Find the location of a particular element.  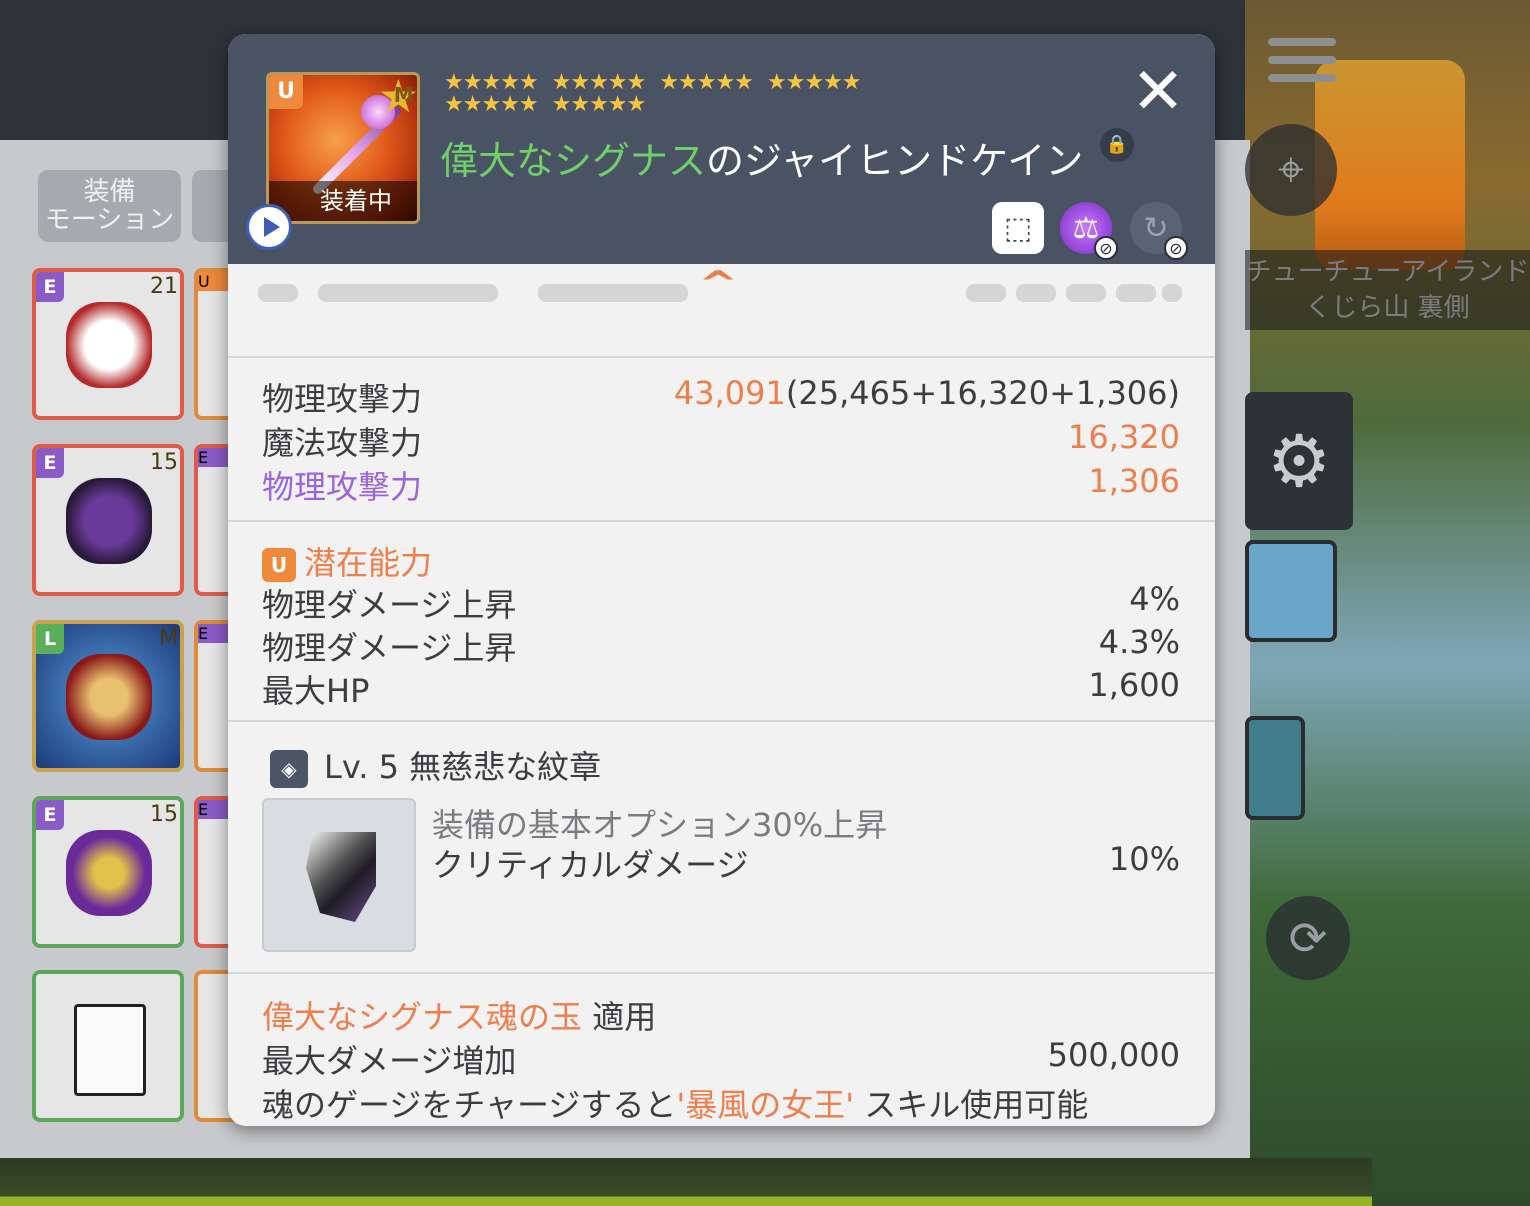

soul-skill-row: 魂のゲージをチャージすると'暴風の女王' スキル使用可能 is located at coordinates (721, 1102).